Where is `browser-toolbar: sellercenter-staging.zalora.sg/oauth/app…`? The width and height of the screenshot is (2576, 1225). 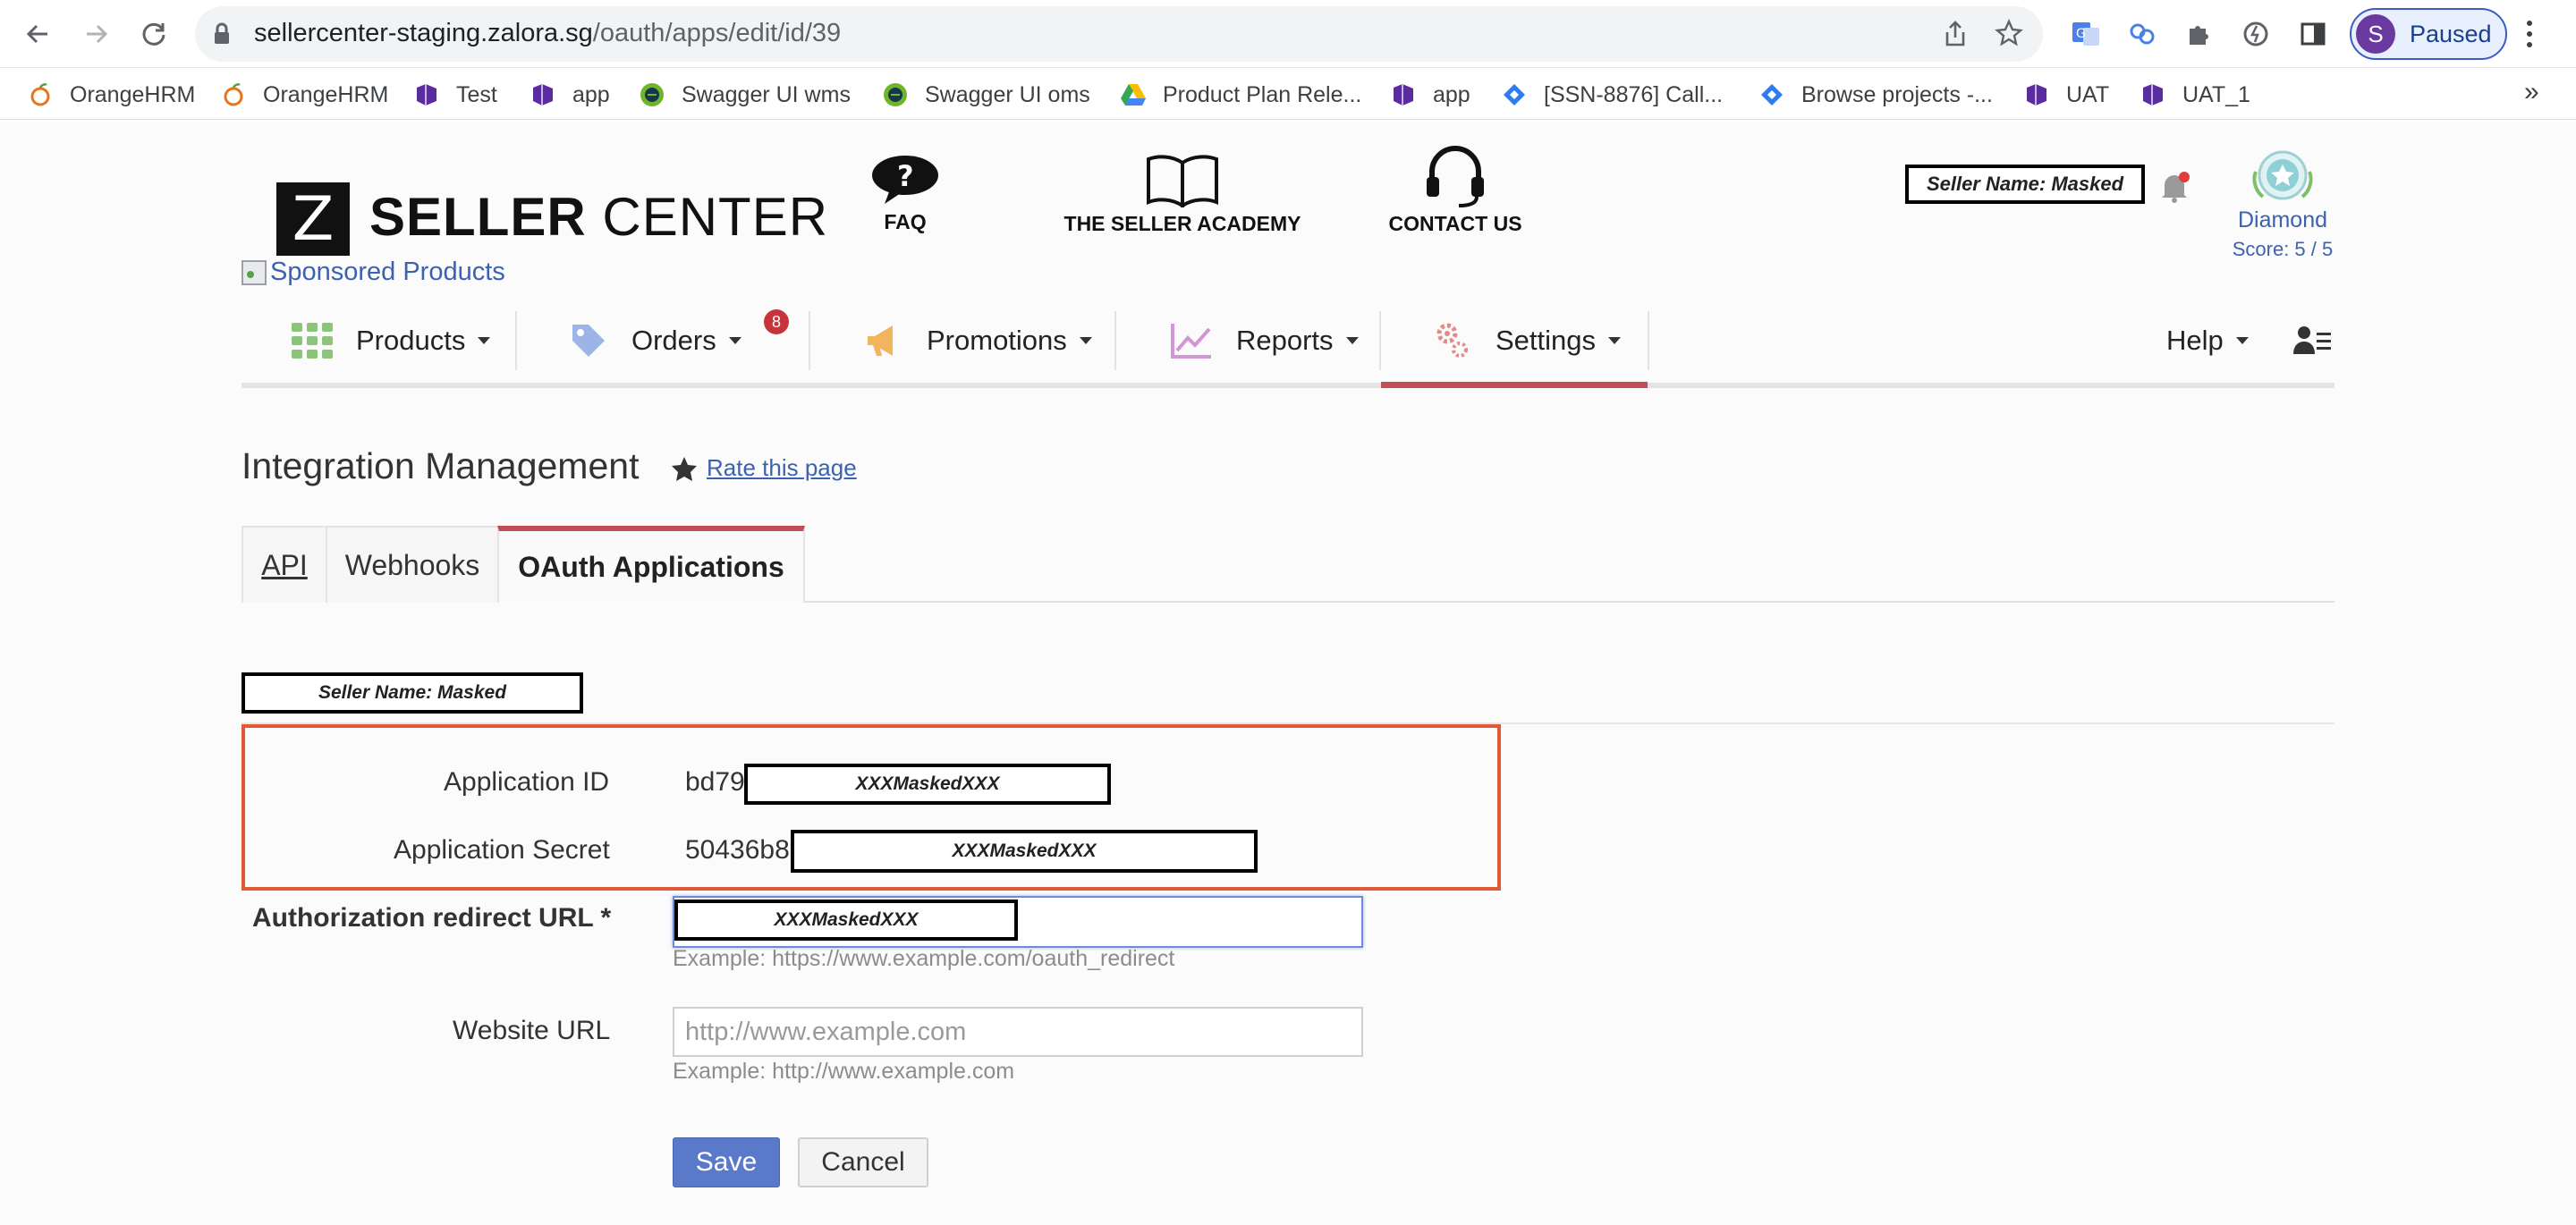
browser-toolbar: sellercenter-staging.zalora.sg/oauth/app… is located at coordinates (1288, 34).